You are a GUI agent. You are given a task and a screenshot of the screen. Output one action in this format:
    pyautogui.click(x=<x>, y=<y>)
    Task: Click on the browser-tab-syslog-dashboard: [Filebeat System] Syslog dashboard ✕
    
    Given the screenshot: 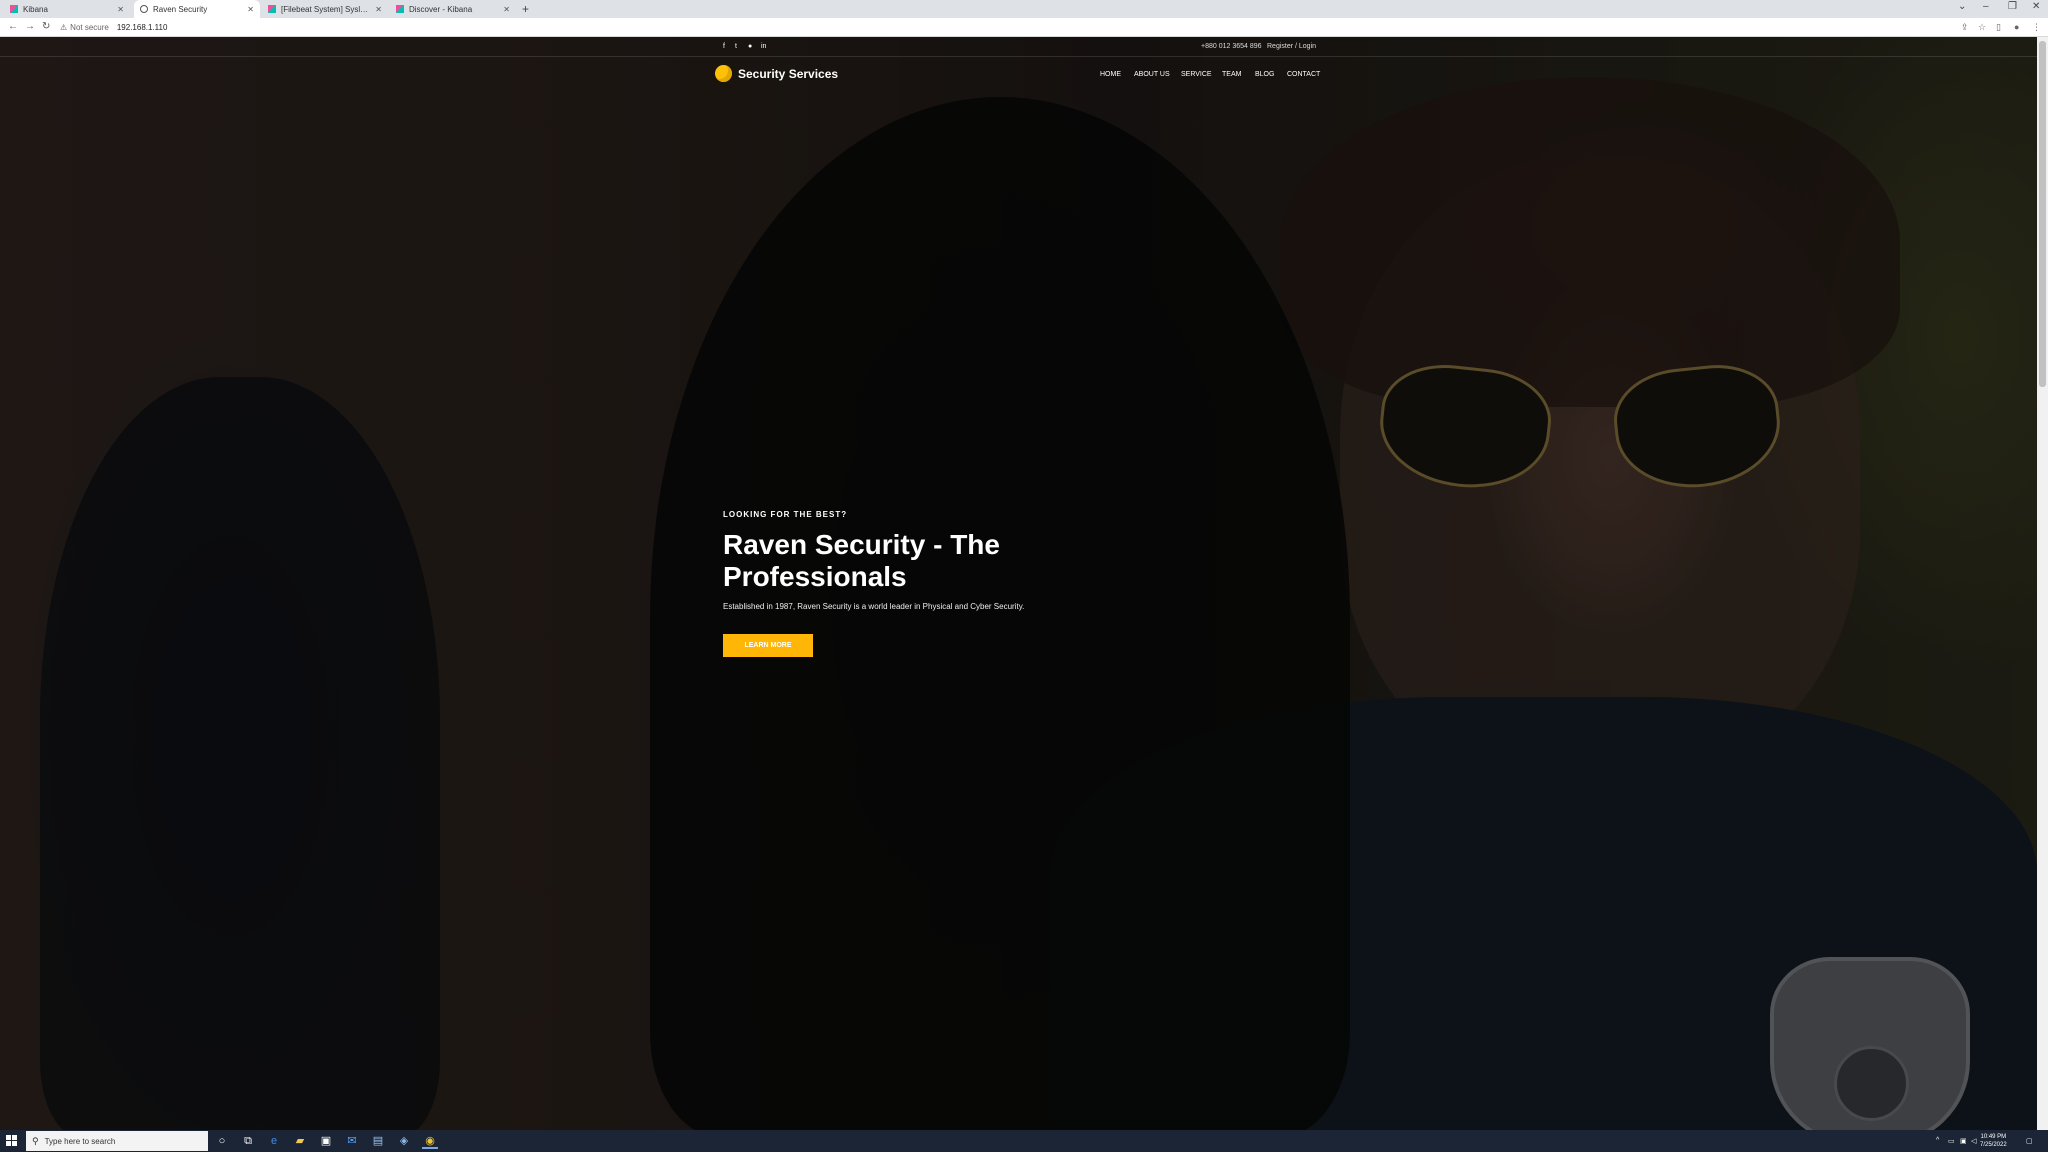 What is the action you would take?
    pyautogui.click(x=325, y=9)
    